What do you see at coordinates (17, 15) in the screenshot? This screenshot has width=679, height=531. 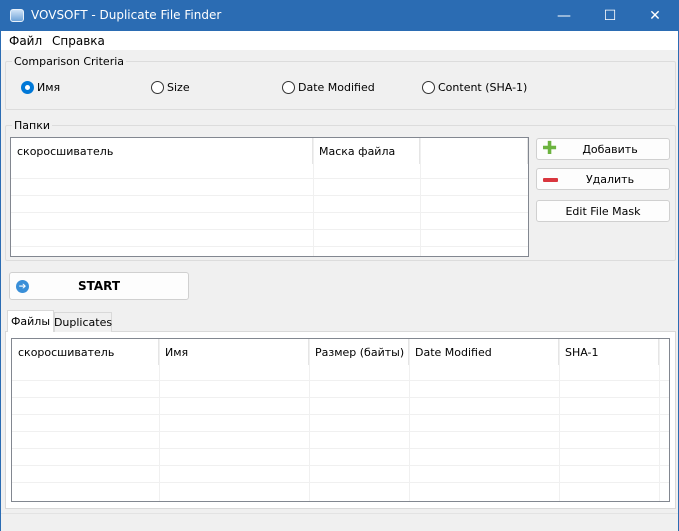 I see `app-icon` at bounding box center [17, 15].